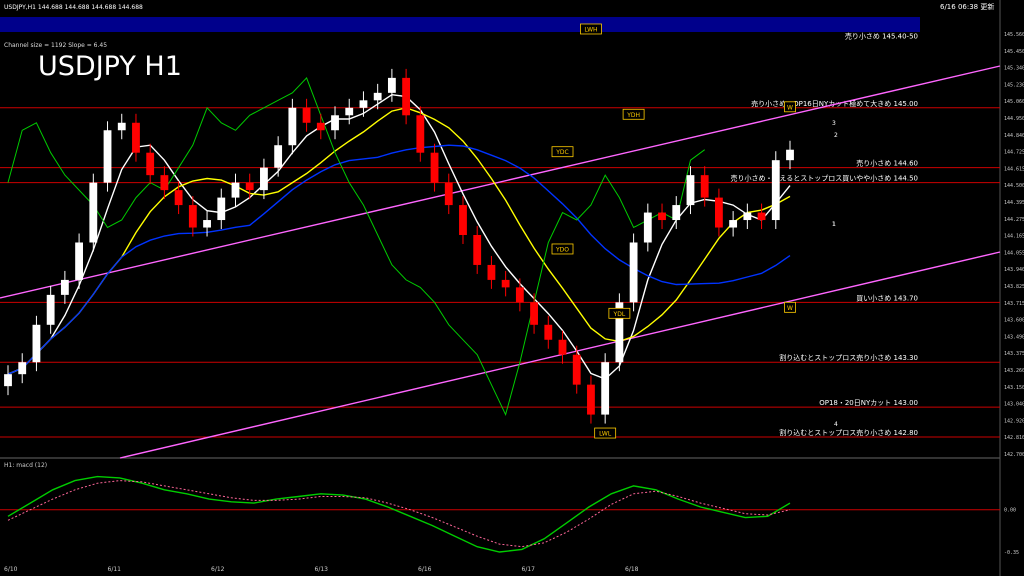 Image resolution: width=1024 pixels, height=576 pixels. Describe the element at coordinates (1014, 203) in the screenshot. I see `price-tick-label: 144.395` at that location.